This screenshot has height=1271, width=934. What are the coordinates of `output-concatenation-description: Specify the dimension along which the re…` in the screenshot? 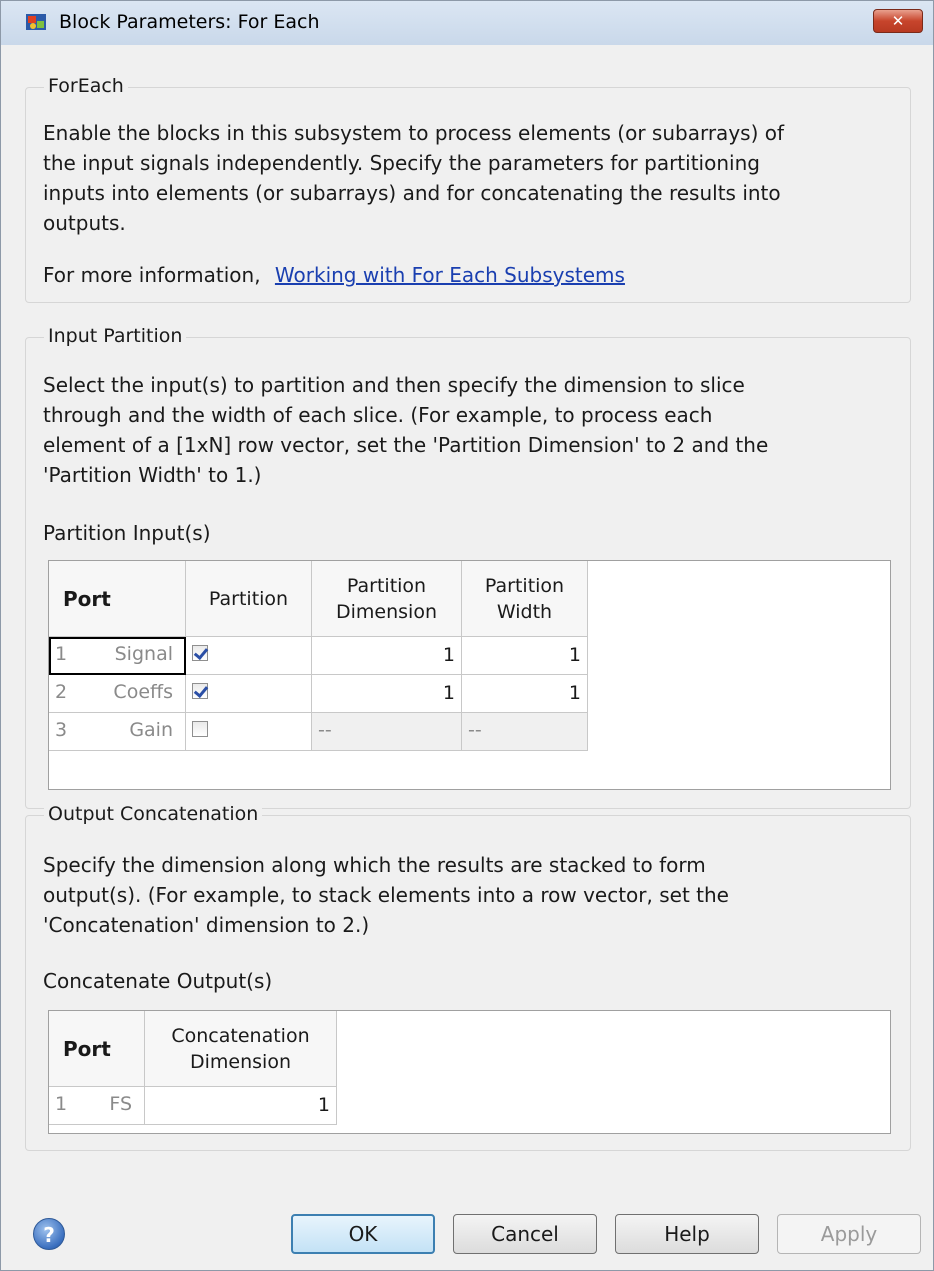 It's located at (386, 895).